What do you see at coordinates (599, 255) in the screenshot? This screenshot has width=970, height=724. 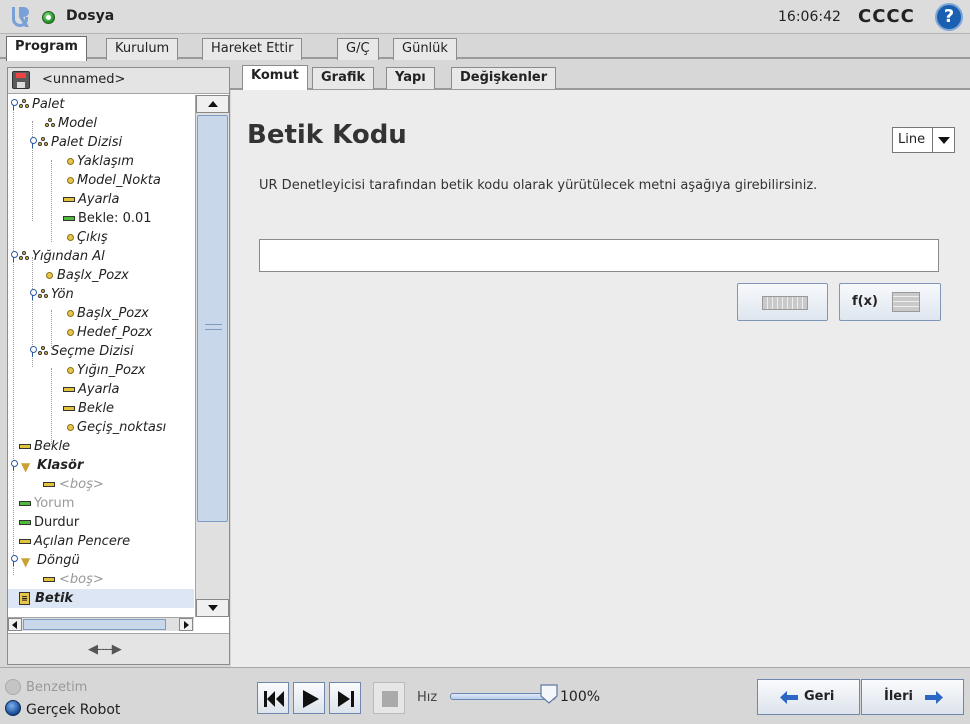 I see `script-code-input` at bounding box center [599, 255].